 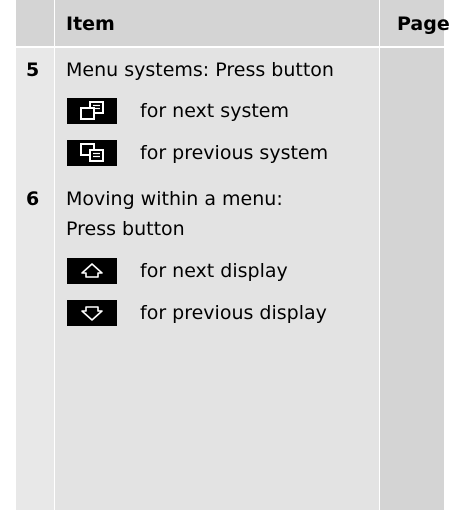 I want to click on header-item: Item, so click(x=90, y=24).